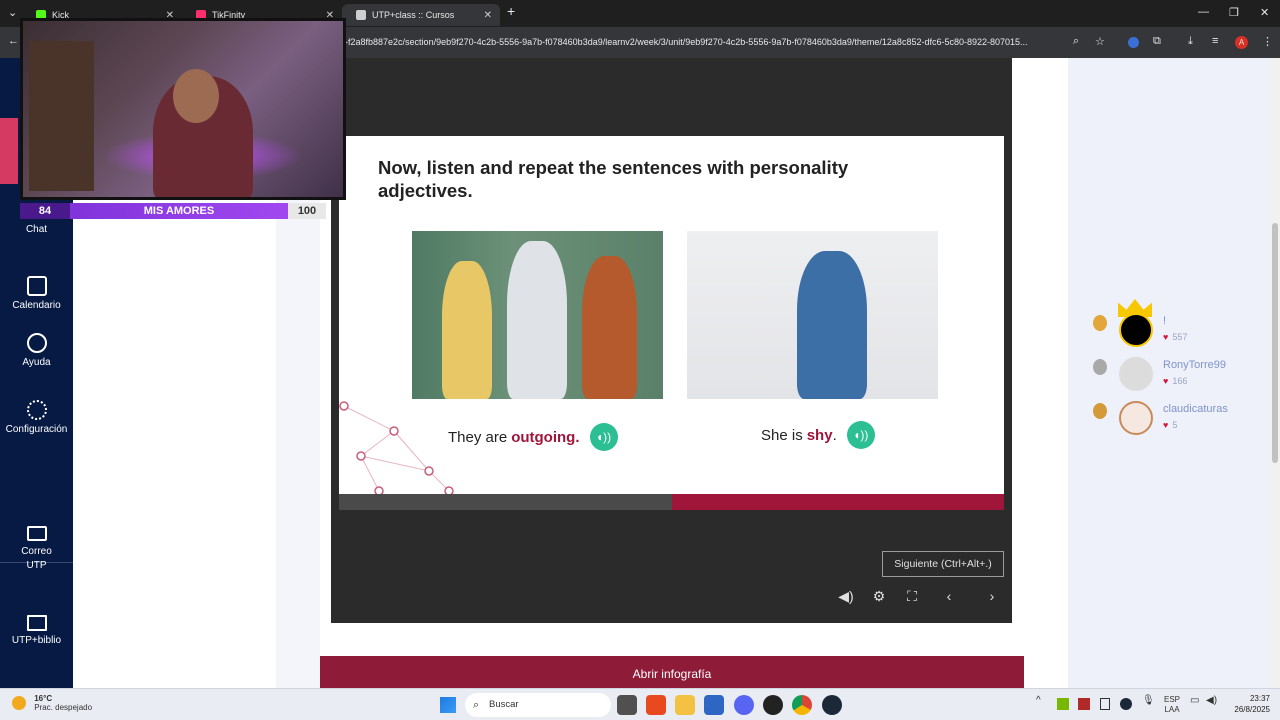 This screenshot has height=720, width=1280. Describe the element at coordinates (1157, 41) in the screenshot. I see `extensions-puzzle-icon: ⧉` at that location.